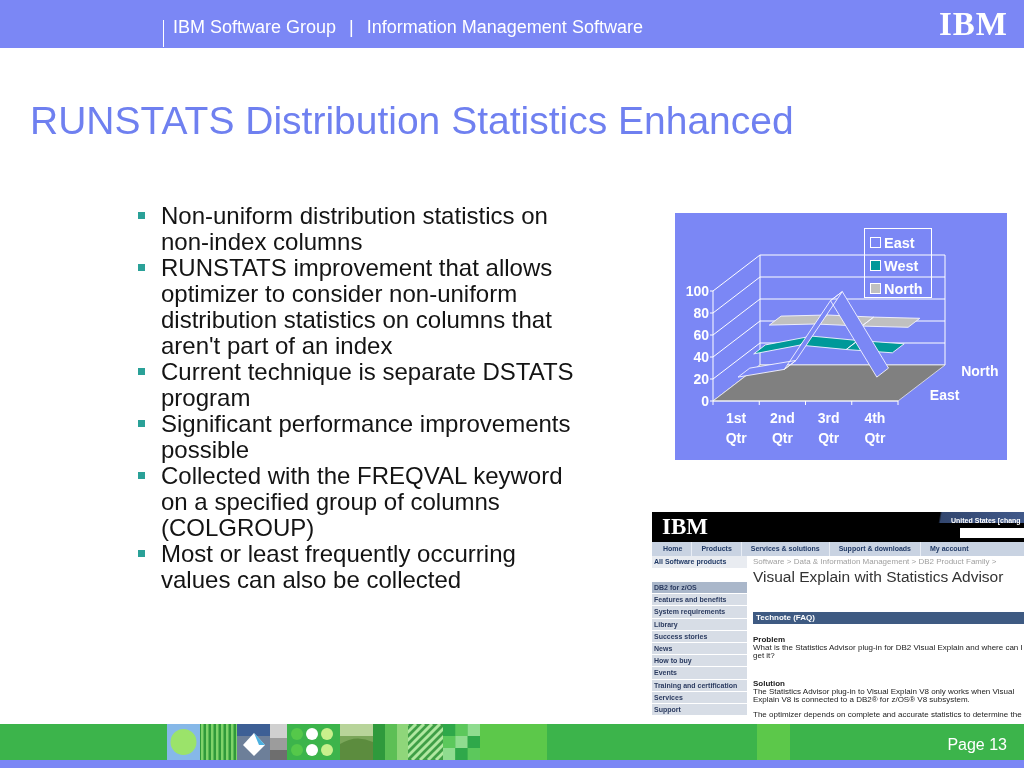 This screenshot has width=1024, height=768. What do you see at coordinates (339, 567) in the screenshot?
I see `bullet-text: Most or least frequently occurring values can also be collected` at bounding box center [339, 567].